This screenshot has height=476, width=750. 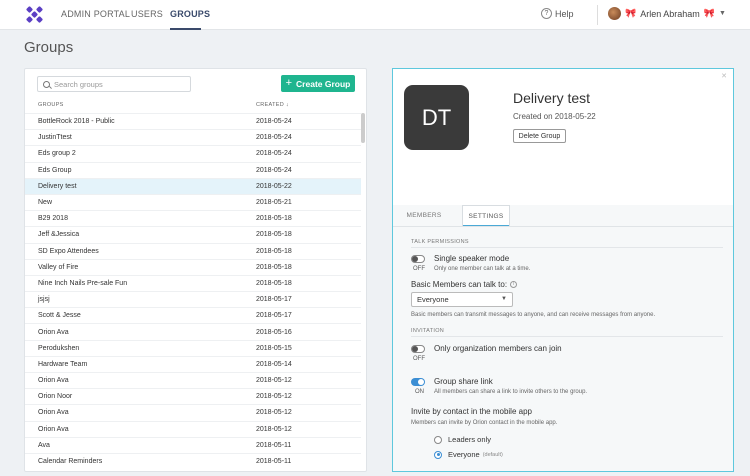 What do you see at coordinates (274, 364) in the screenshot?
I see `group-created-cell: 2018-05-14` at bounding box center [274, 364].